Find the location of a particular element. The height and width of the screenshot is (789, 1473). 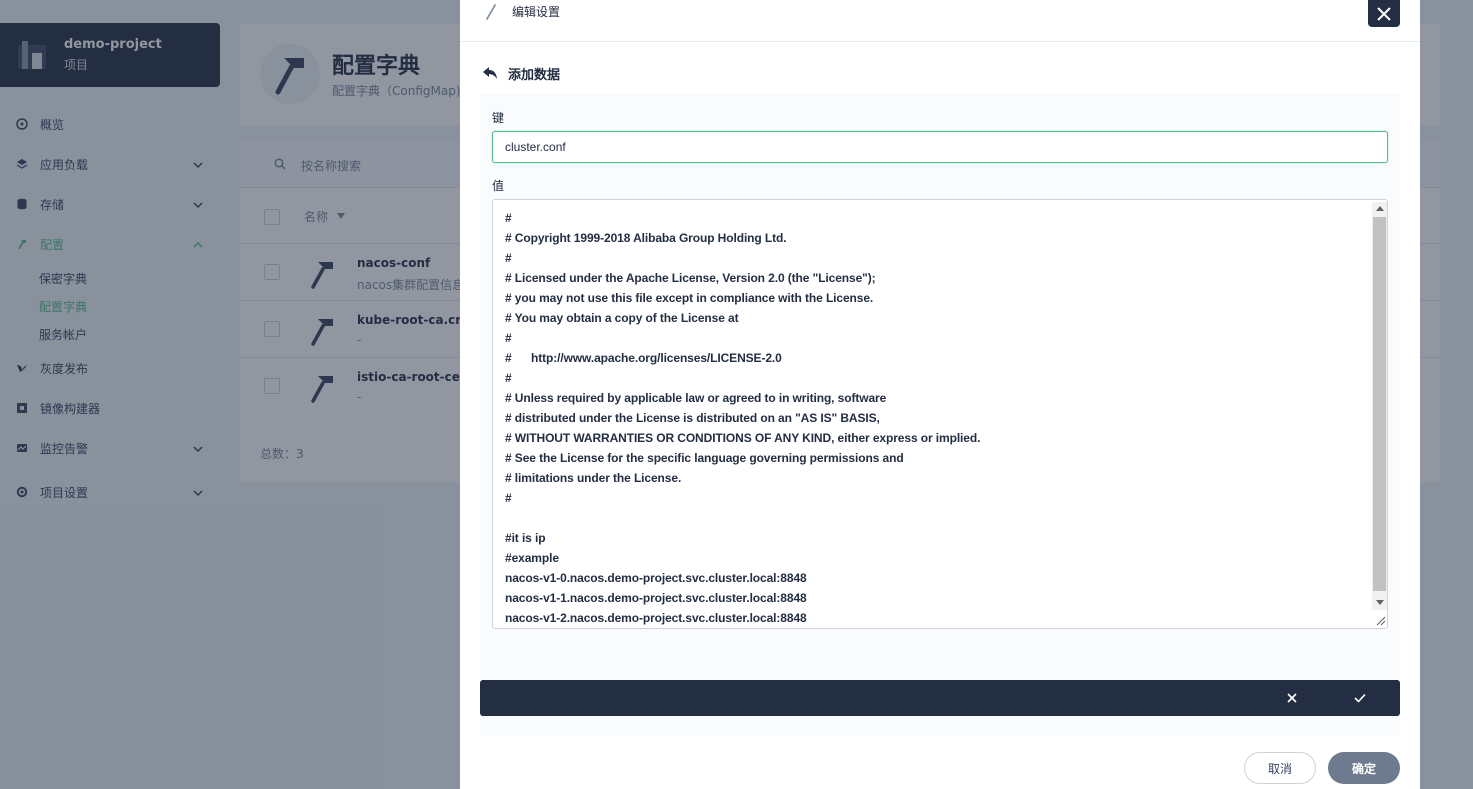

modal-title: 编辑设置 is located at coordinates (536, 12).